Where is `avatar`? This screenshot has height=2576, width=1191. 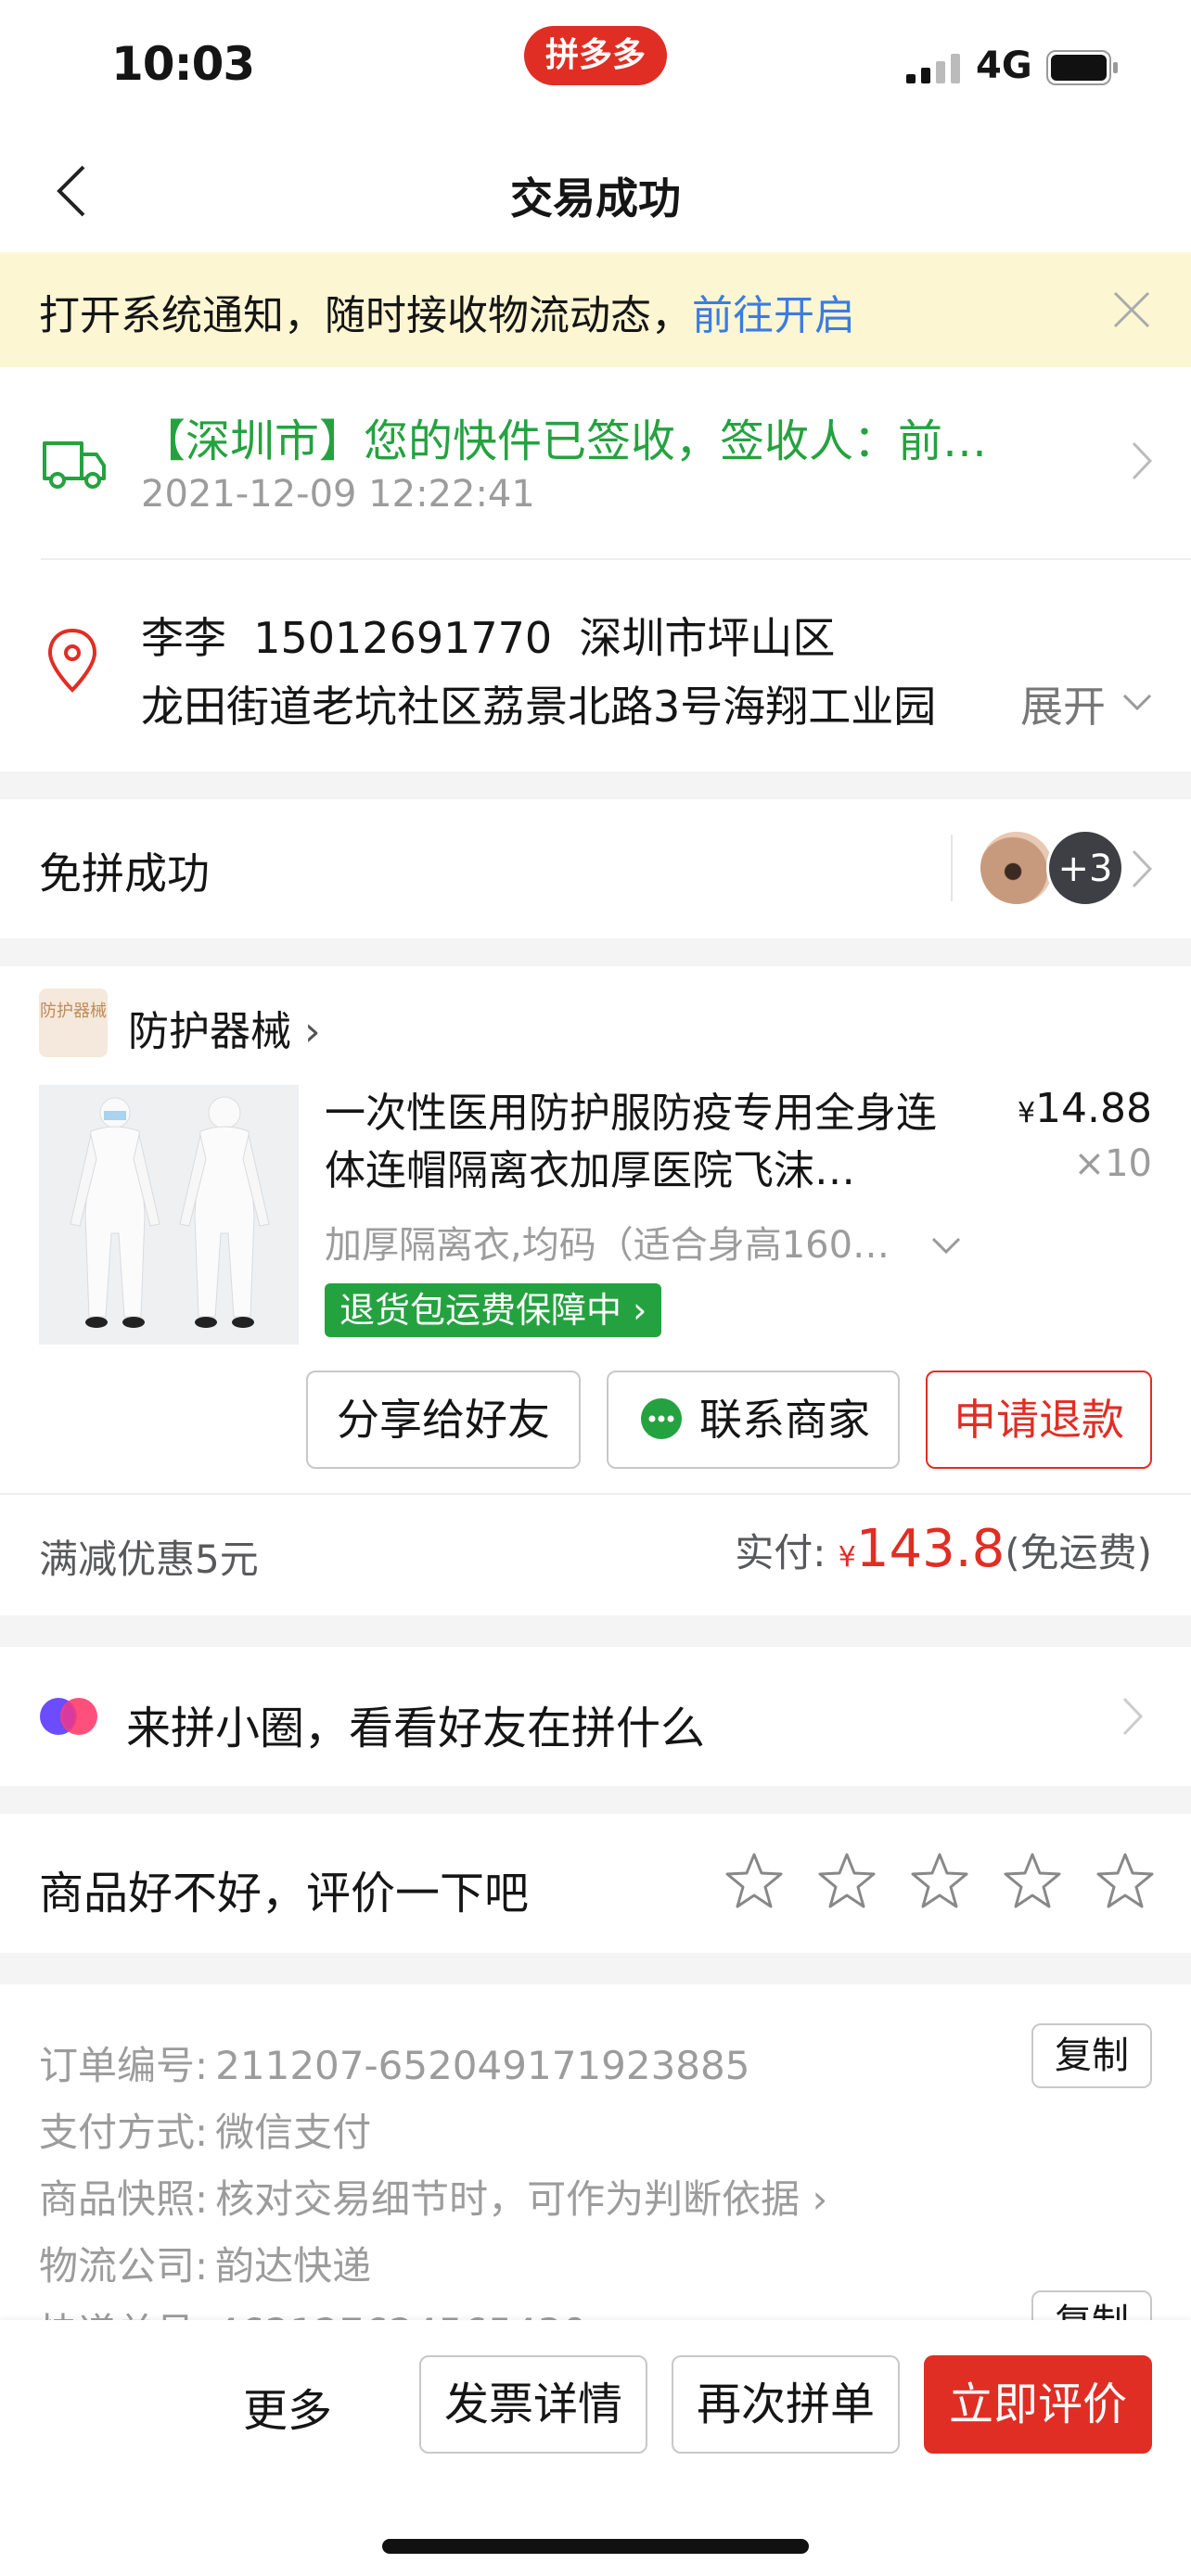 avatar is located at coordinates (1017, 868).